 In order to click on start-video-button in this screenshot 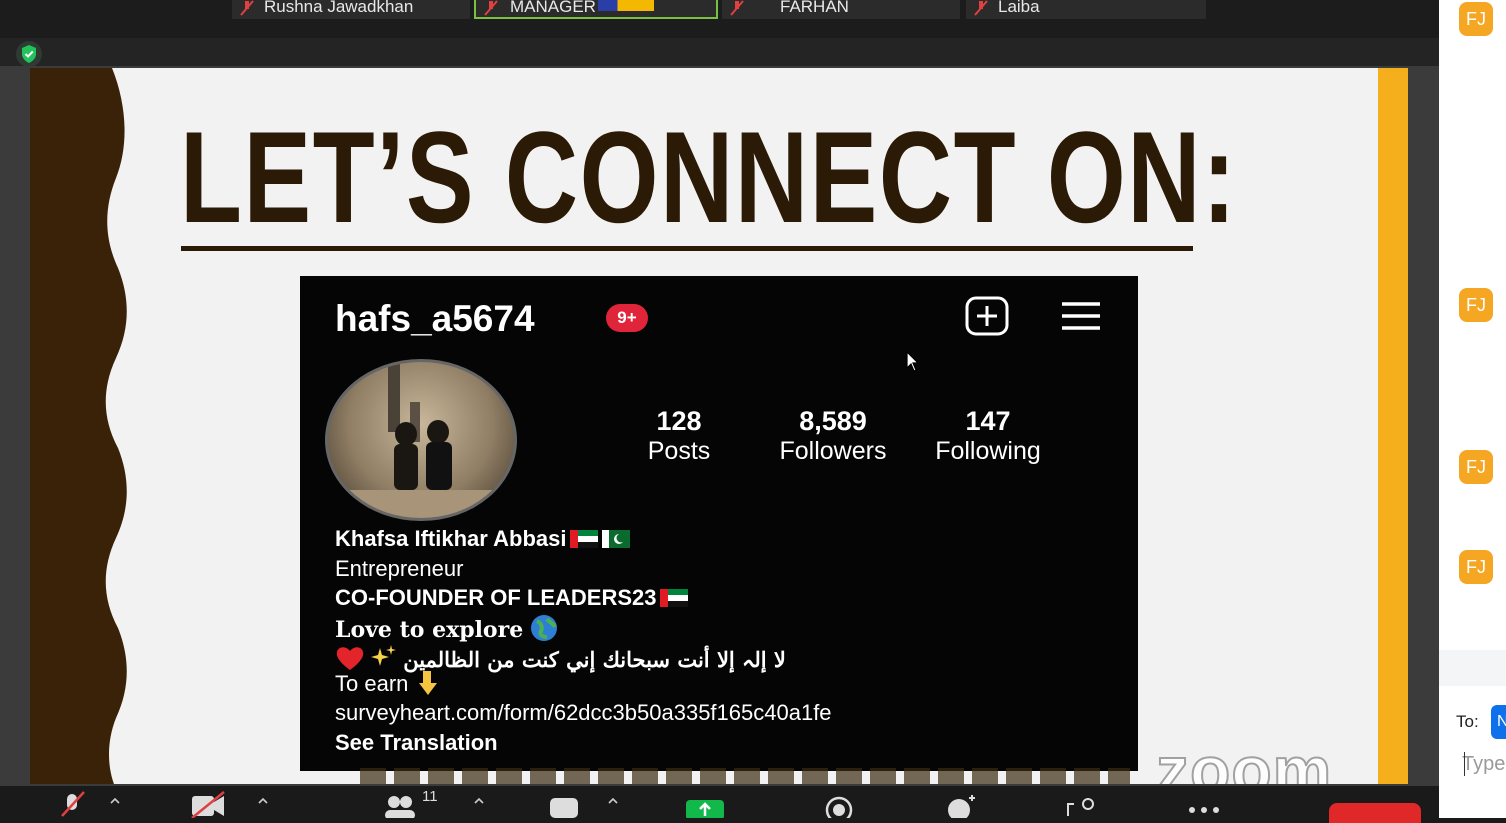, I will do `click(208, 802)`.